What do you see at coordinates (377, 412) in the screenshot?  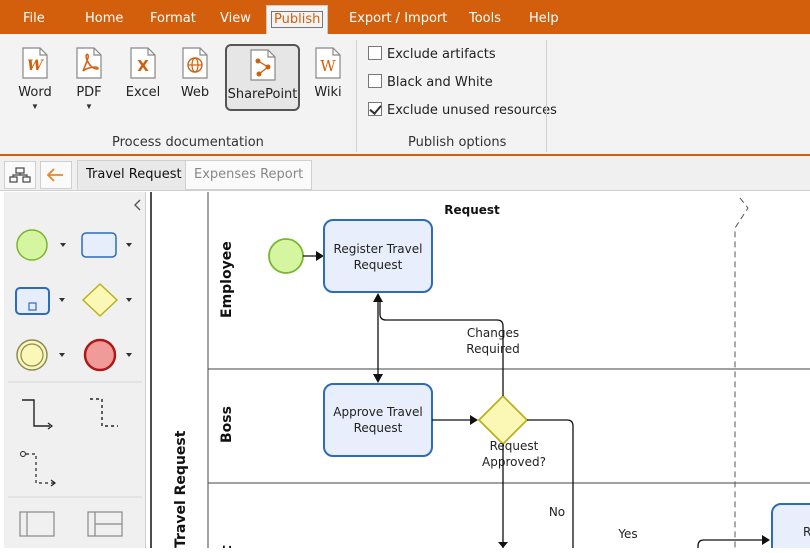 I see `task-approve-line1: Approve Travel` at bounding box center [377, 412].